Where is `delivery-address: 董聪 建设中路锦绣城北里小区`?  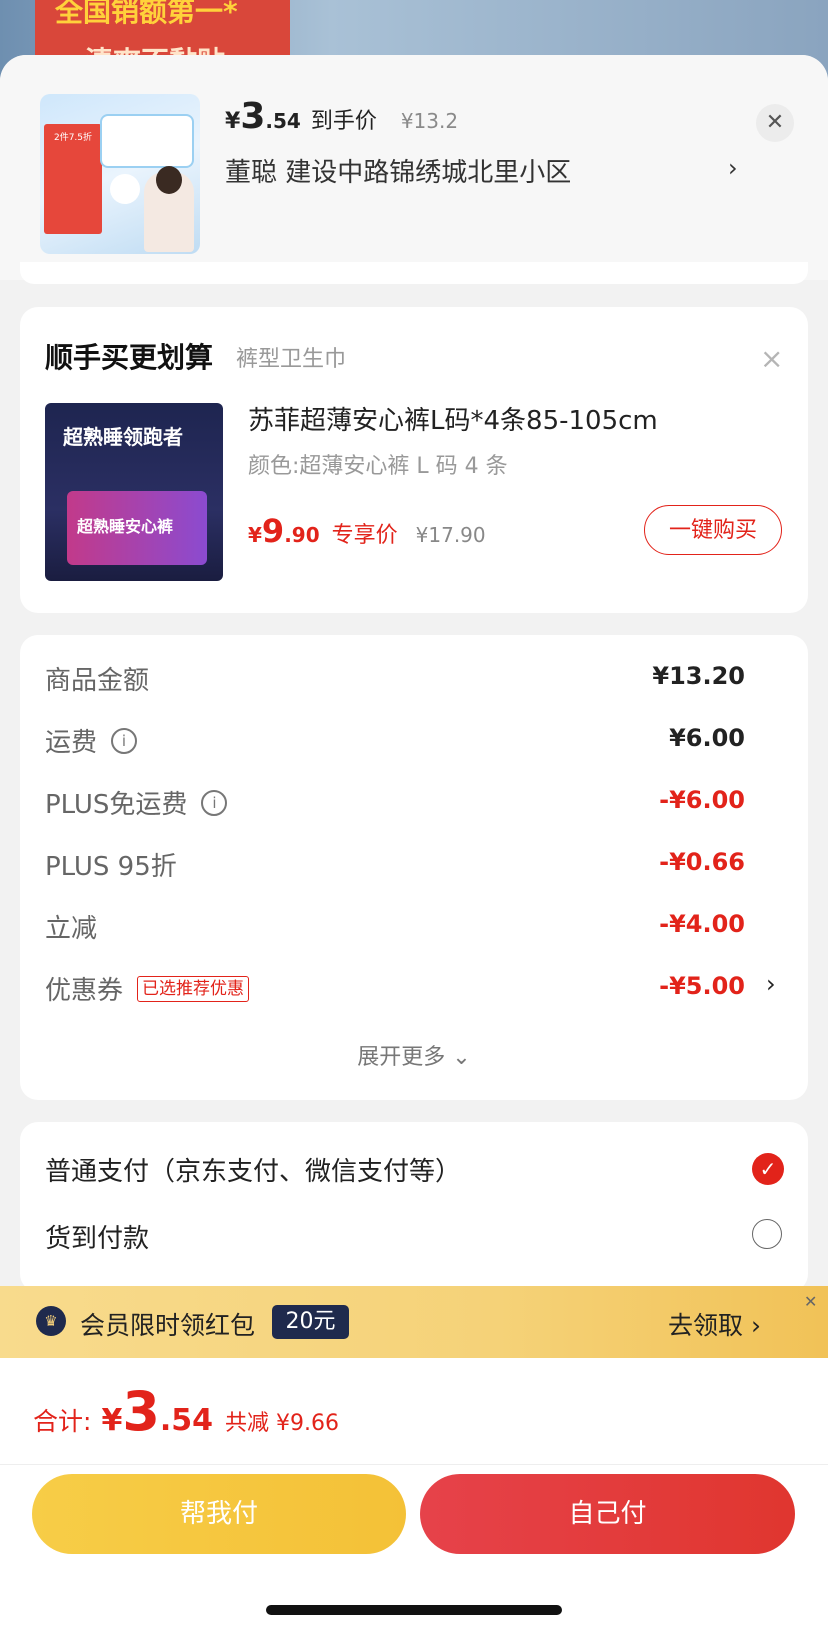 delivery-address: 董聪 建设中路锦绣城北里小区 is located at coordinates (398, 170).